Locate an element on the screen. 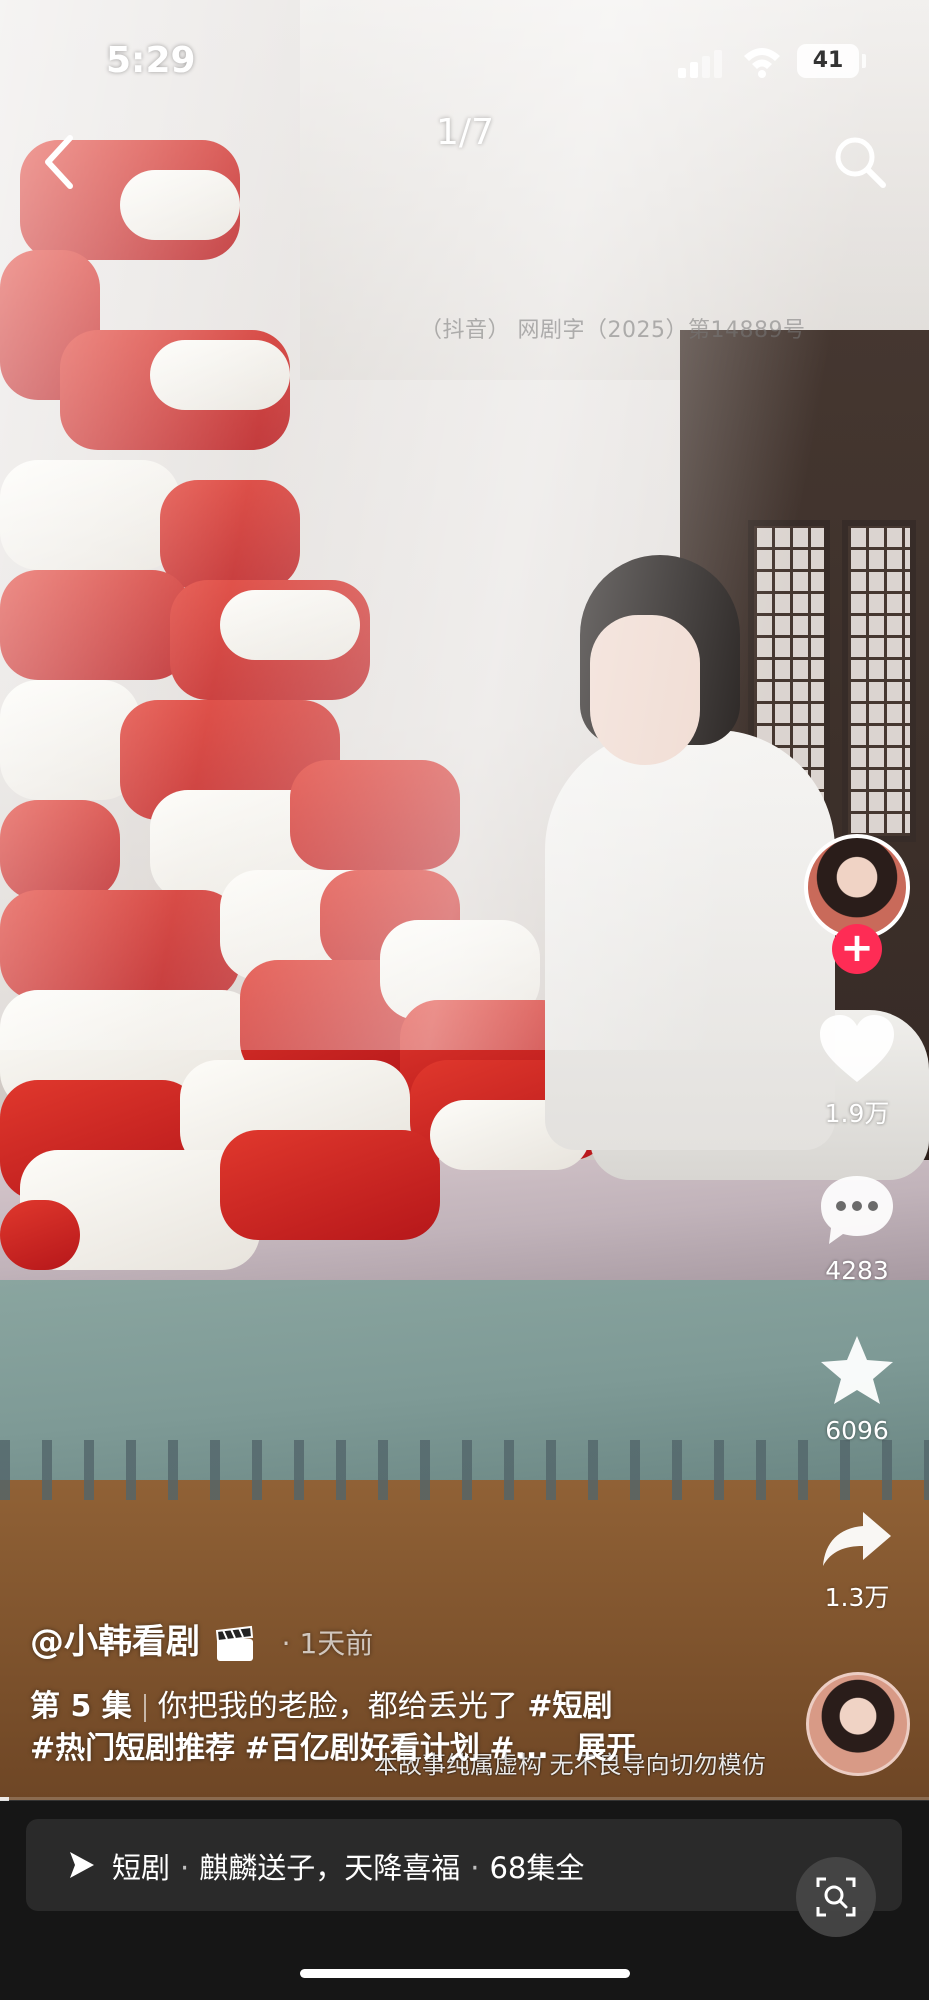 The width and height of the screenshot is (929, 2000). bottom-panel: 短剧 · 麒麟送子，天降喜福 · 68集全 is located at coordinates (464, 1900).